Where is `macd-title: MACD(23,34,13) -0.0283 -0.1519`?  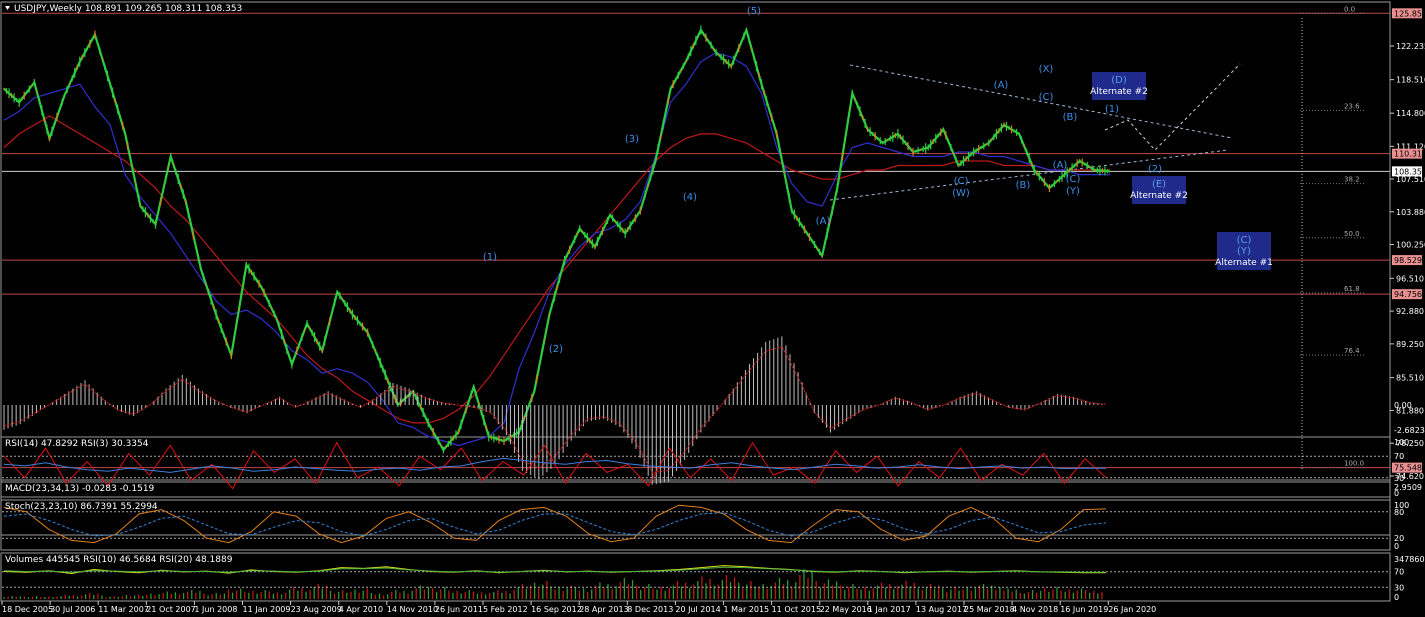
macd-title: MACD(23,34,13) -0.0283 -0.1519 is located at coordinates (80, 489).